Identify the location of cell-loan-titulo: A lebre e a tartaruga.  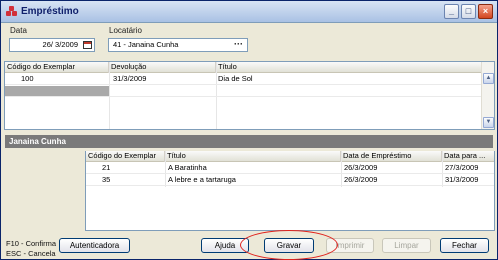
(202, 179).